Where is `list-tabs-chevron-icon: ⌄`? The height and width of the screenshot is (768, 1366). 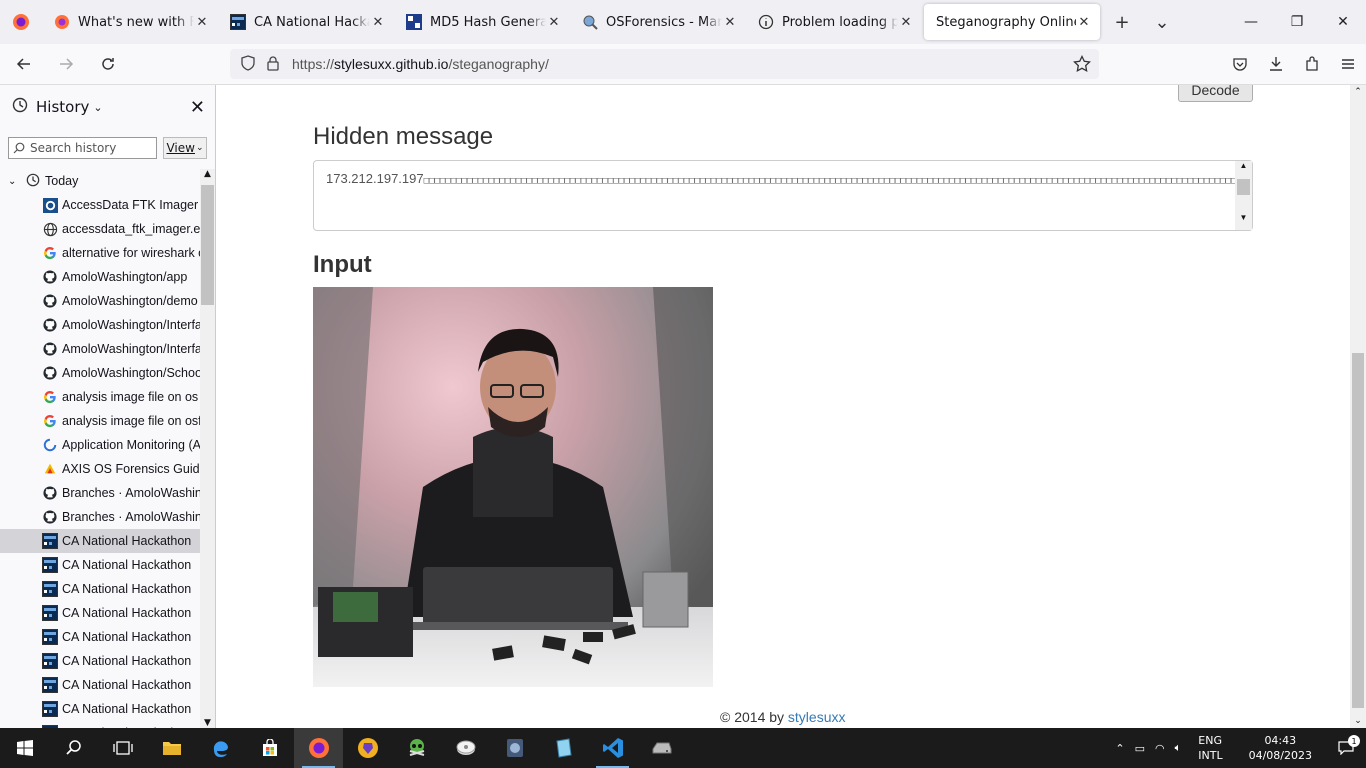
list-tabs-chevron-icon: ⌄ is located at coordinates (1162, 22).